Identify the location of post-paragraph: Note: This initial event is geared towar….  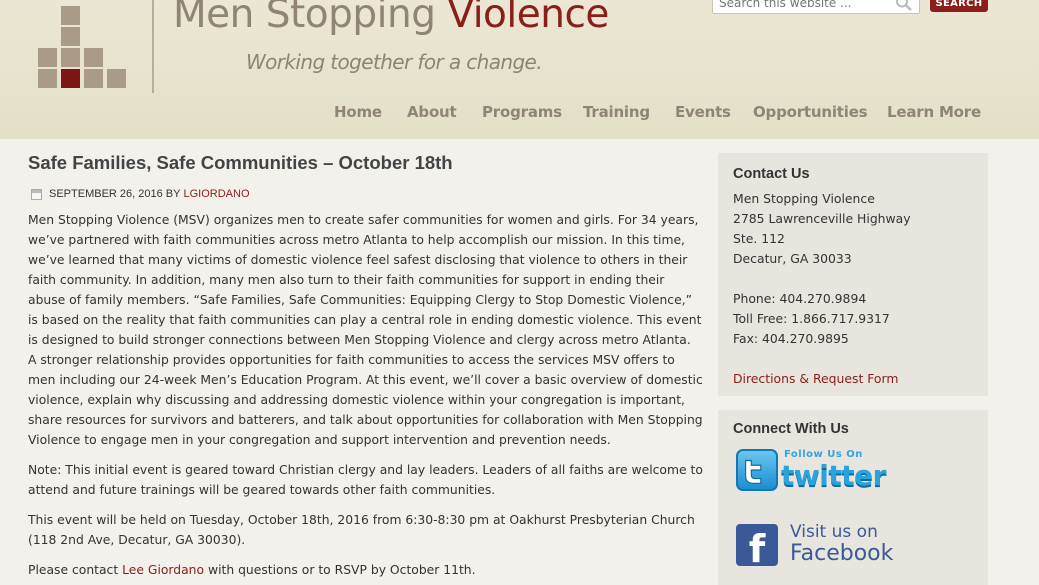
(365, 480).